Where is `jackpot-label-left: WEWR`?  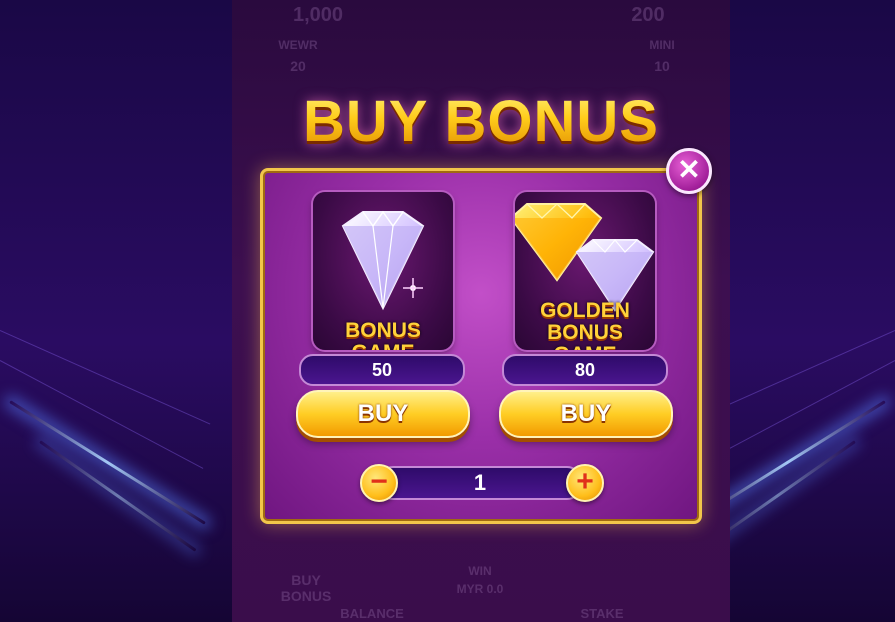
jackpot-label-left: WEWR is located at coordinates (298, 45).